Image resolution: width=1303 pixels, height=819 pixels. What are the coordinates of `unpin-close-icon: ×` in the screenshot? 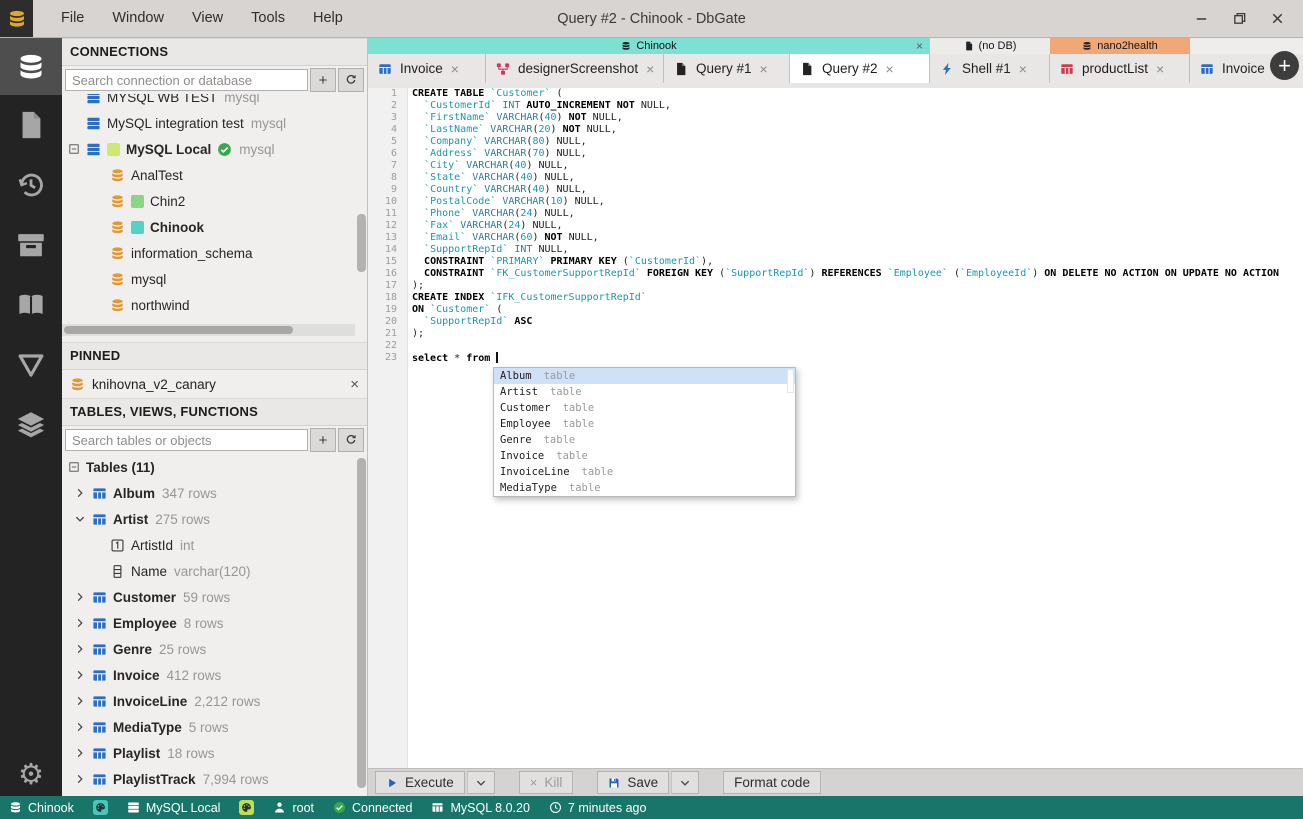 It's located at (354, 384).